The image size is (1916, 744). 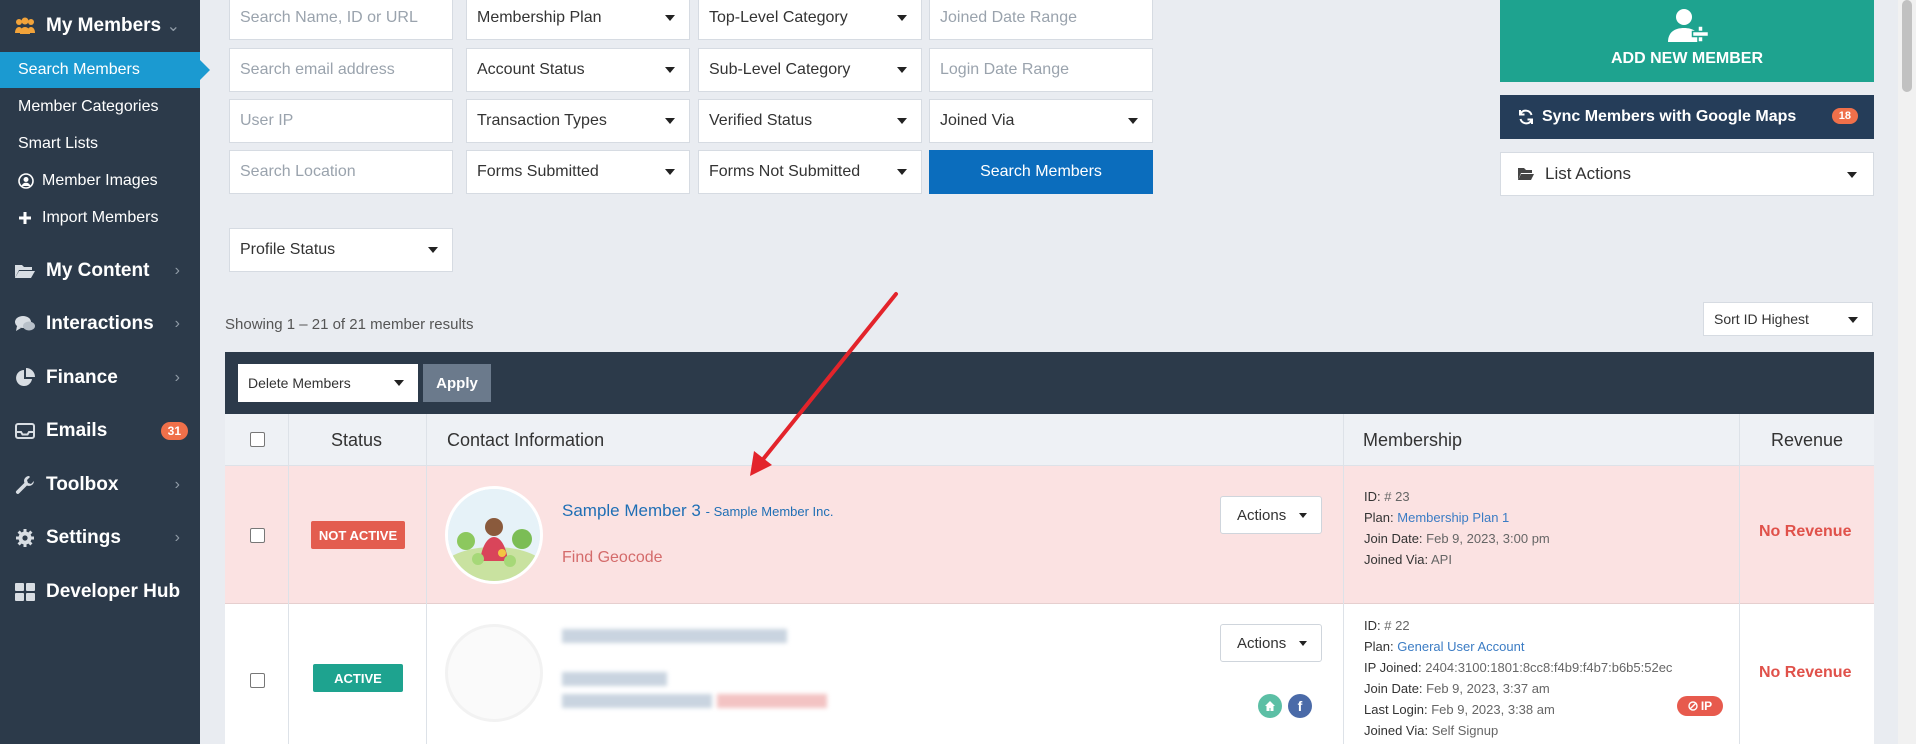 What do you see at coordinates (1844, 116) in the screenshot?
I see `sync-count-badge: 18` at bounding box center [1844, 116].